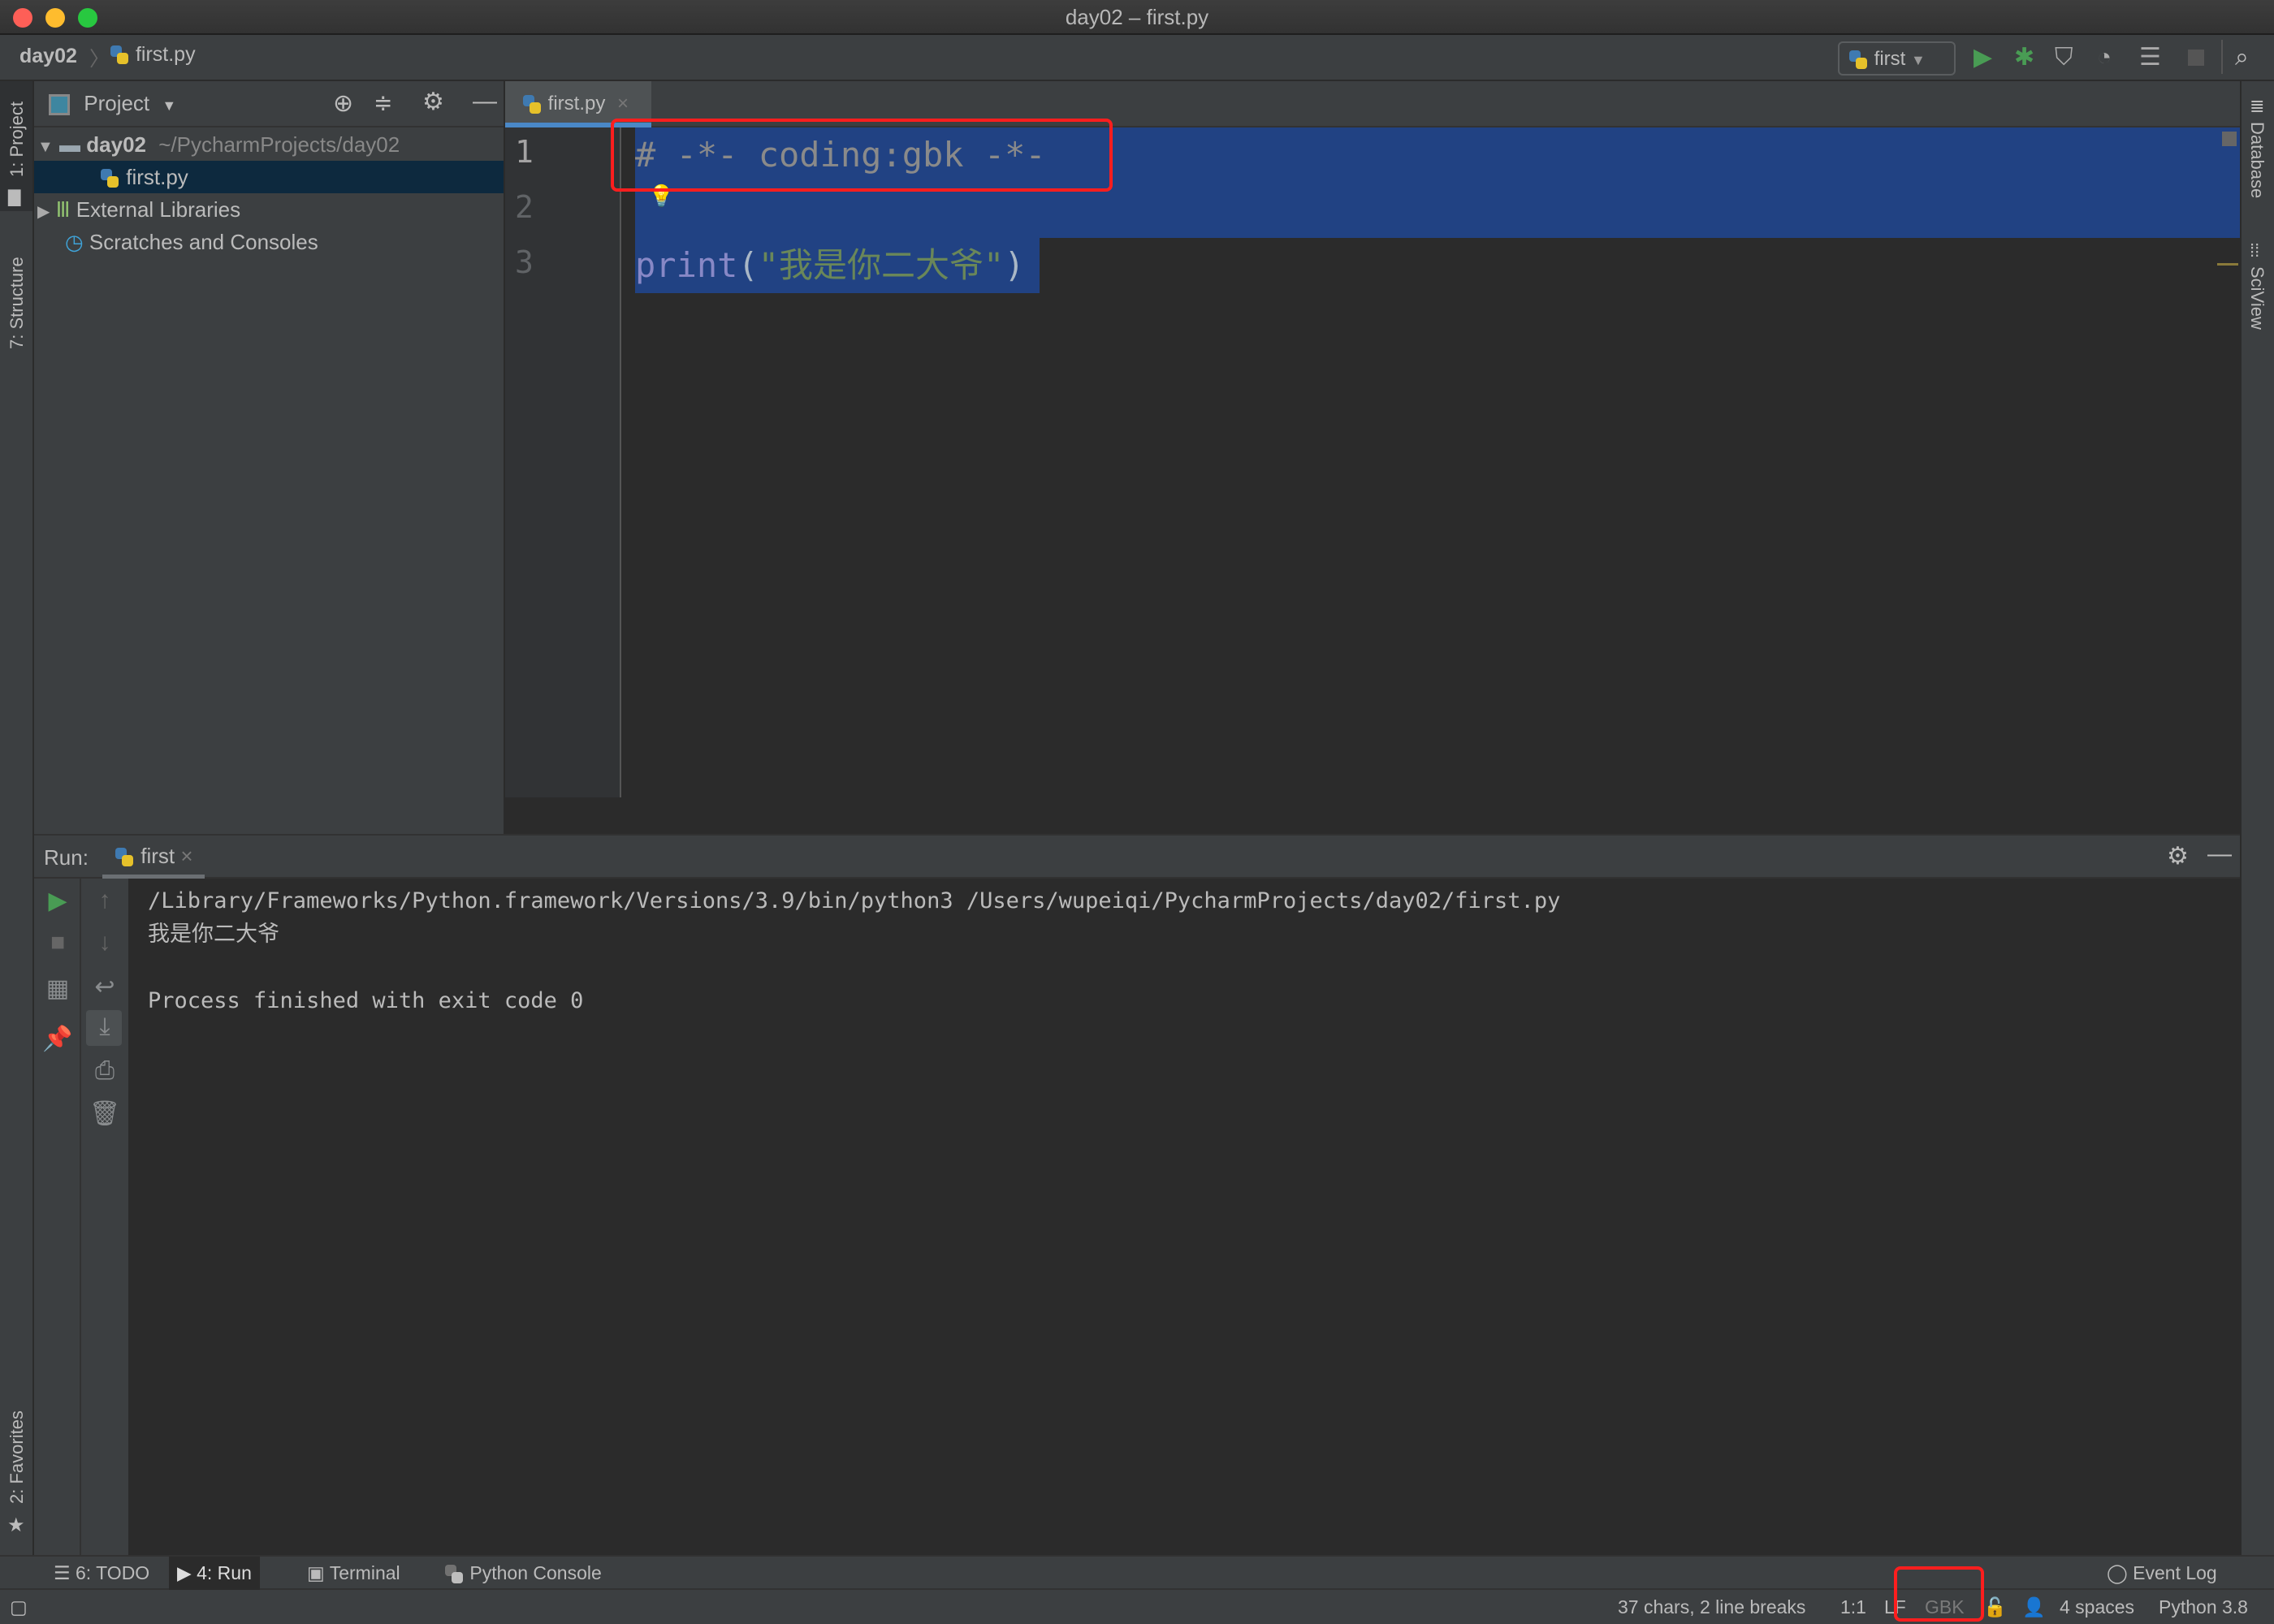 The width and height of the screenshot is (2274, 1624). I want to click on right-tool-stripe: ≣ Database ⁞⁞ SciView, so click(2257, 818).